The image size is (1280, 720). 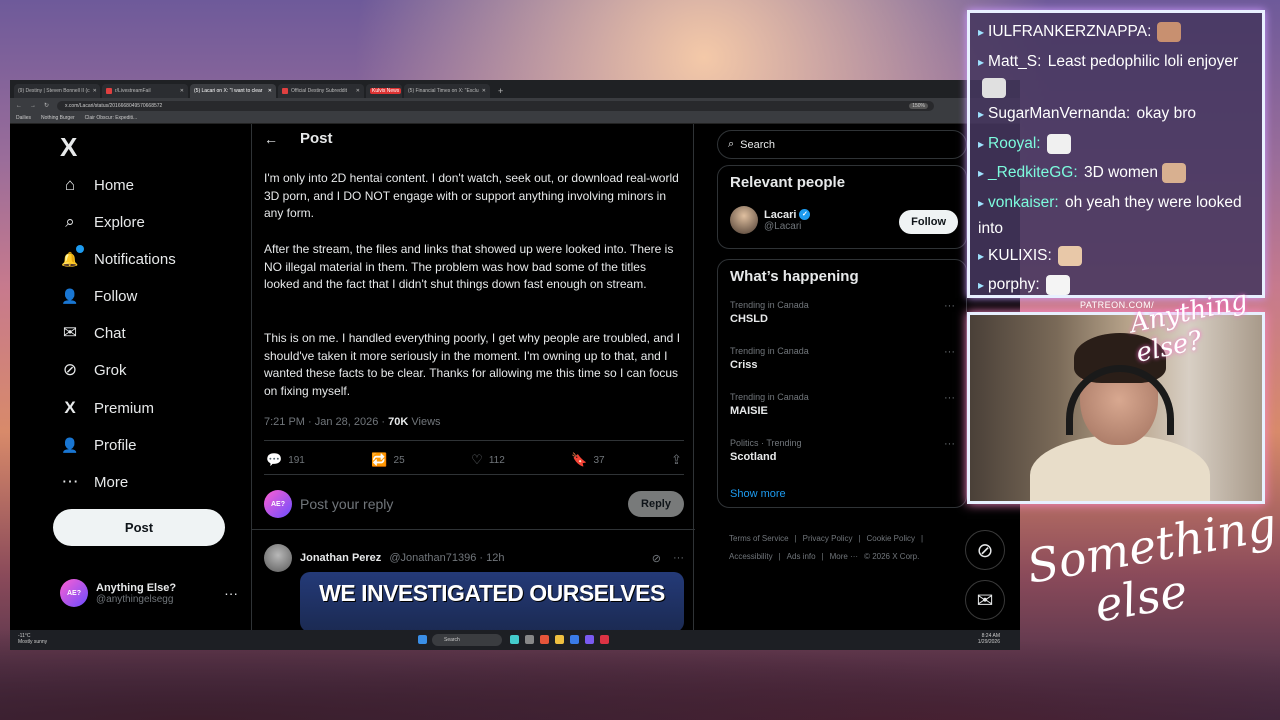 What do you see at coordinates (1033, 172) in the screenshot?
I see `chat-username: _RedkiteGG:` at bounding box center [1033, 172].